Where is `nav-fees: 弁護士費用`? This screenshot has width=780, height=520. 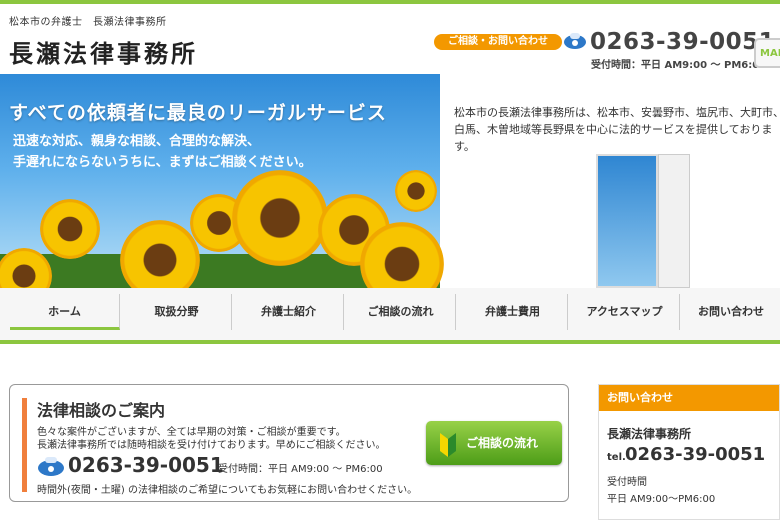
nav-fees: 弁護士費用 is located at coordinates (513, 312).